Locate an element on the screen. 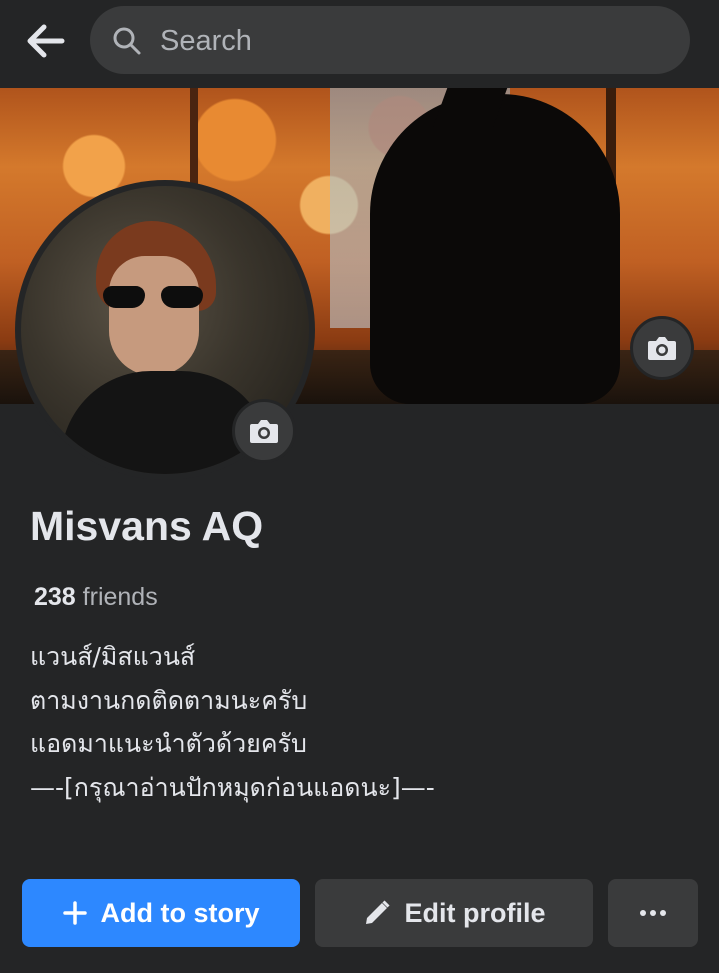 The width and height of the screenshot is (719, 973). edit-profile-label: Edit profile is located at coordinates (475, 912).